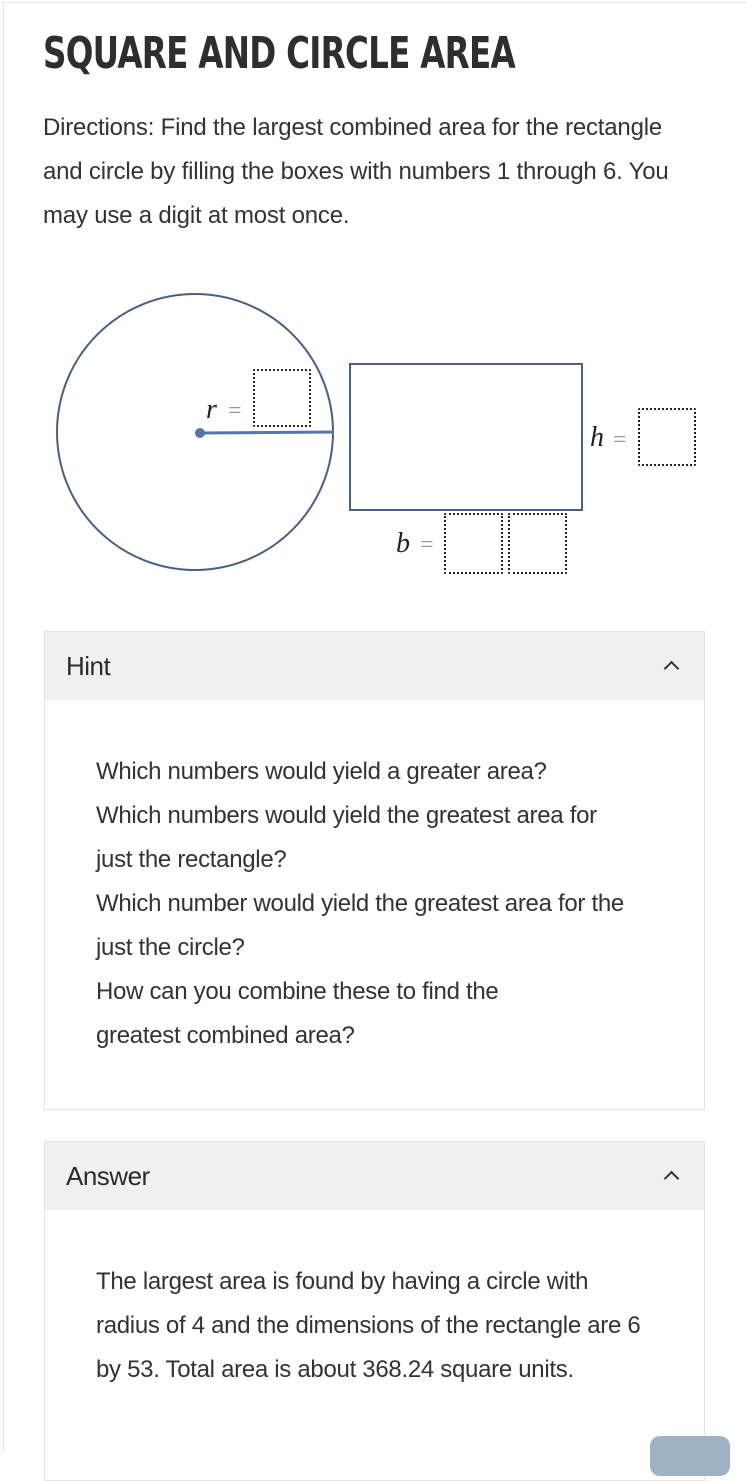 This screenshot has width=746, height=1481. I want to click on base-ones-digit-box, so click(537, 543).